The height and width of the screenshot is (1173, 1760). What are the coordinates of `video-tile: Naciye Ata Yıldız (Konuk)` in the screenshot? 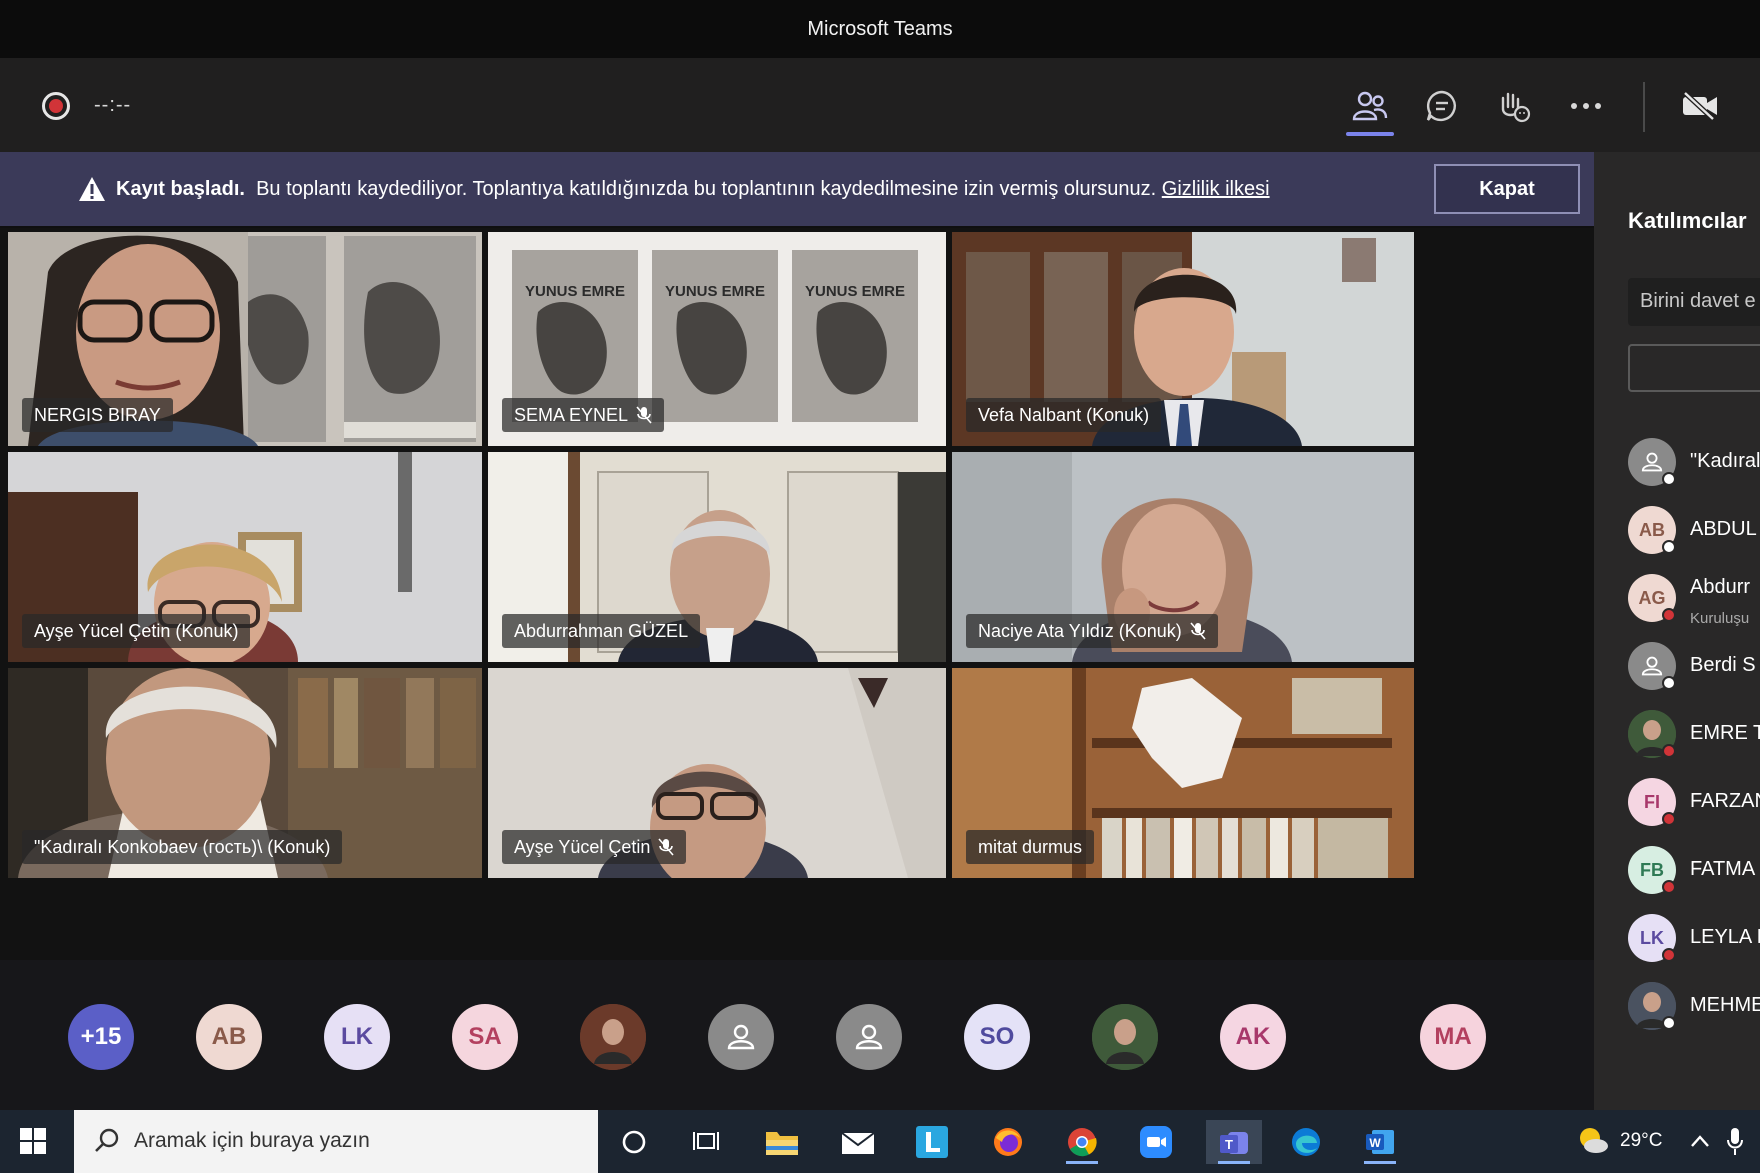 It's located at (1183, 557).